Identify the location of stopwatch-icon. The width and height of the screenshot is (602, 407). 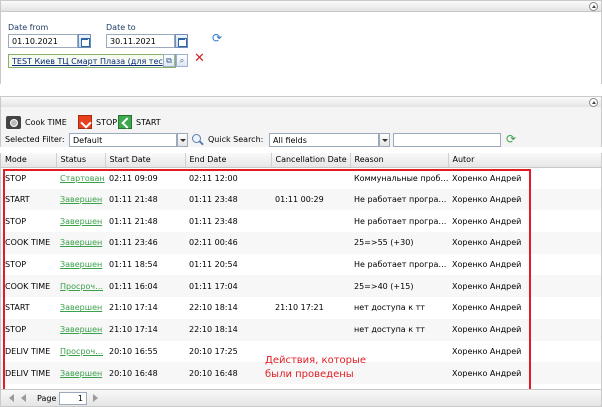
(13, 122).